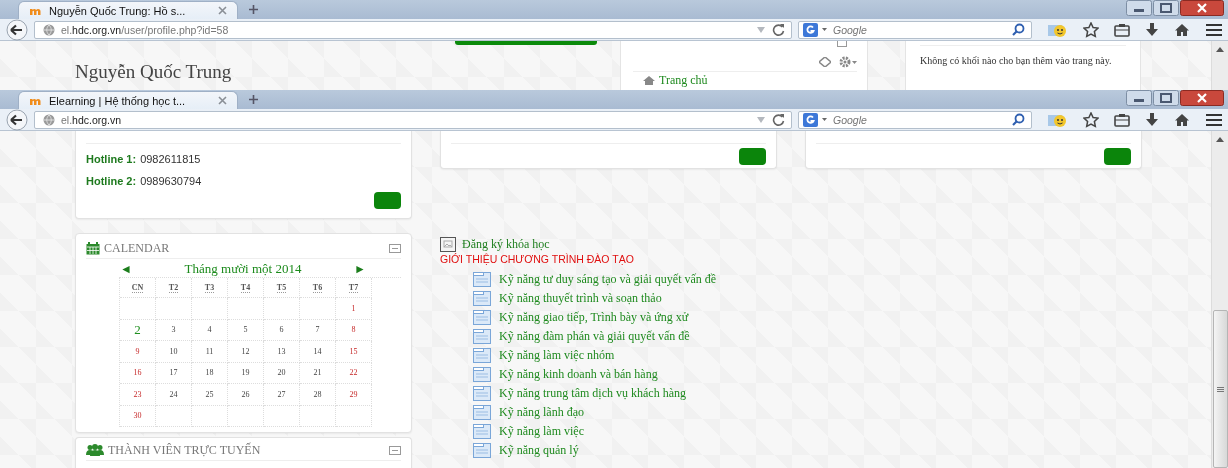 The image size is (1228, 468). I want to click on course-link: Kỹ năng kinh doanh và bán hàng, so click(578, 374).